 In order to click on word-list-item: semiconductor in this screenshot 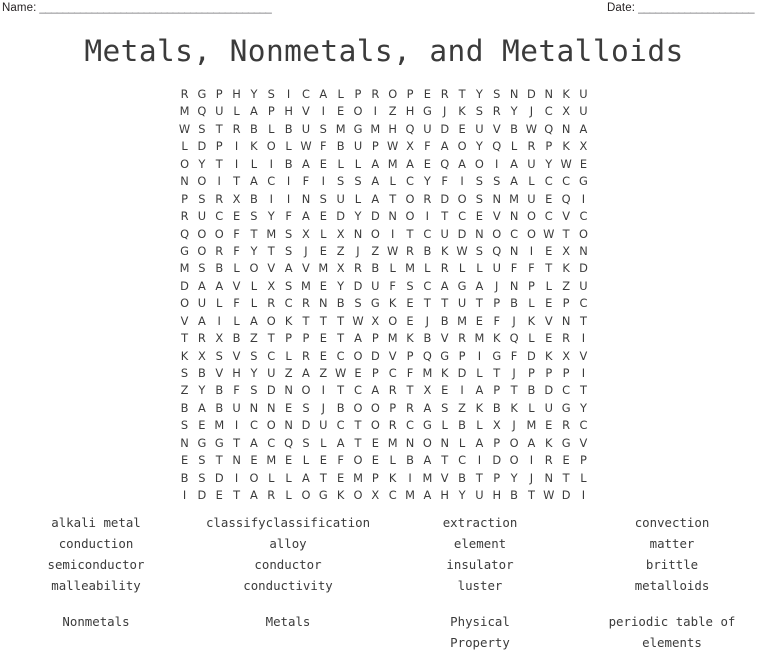, I will do `click(96, 564)`.